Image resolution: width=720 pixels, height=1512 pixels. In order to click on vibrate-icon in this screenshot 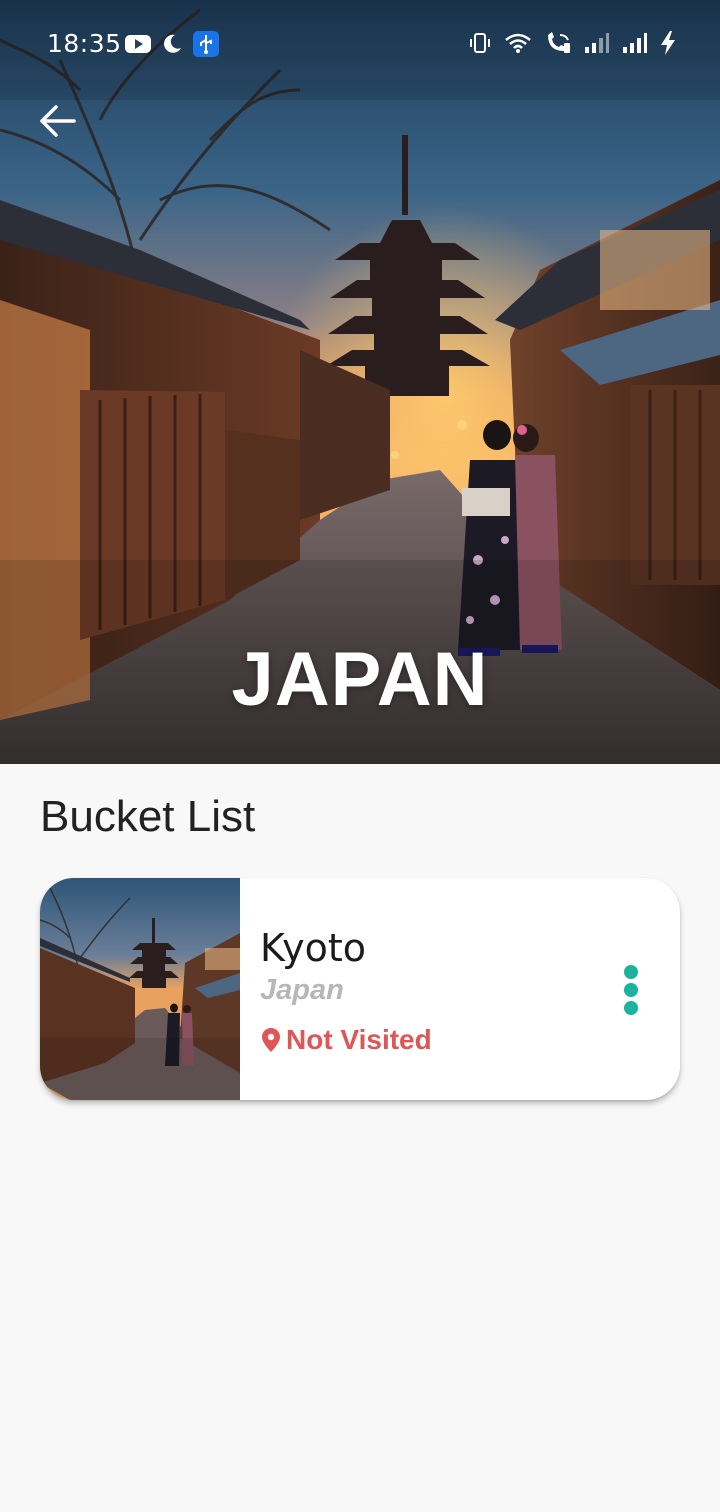, I will do `click(480, 43)`.